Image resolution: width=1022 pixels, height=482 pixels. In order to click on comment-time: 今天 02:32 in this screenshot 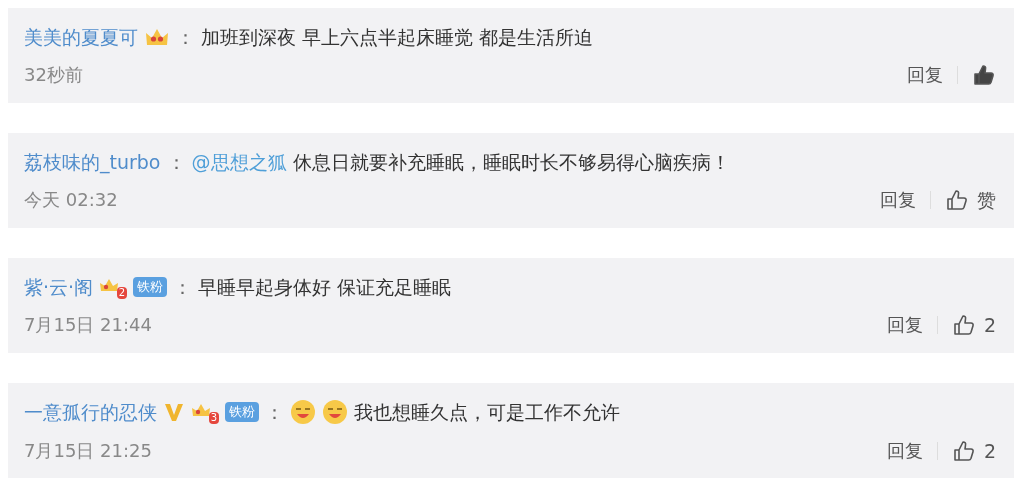, I will do `click(71, 199)`.